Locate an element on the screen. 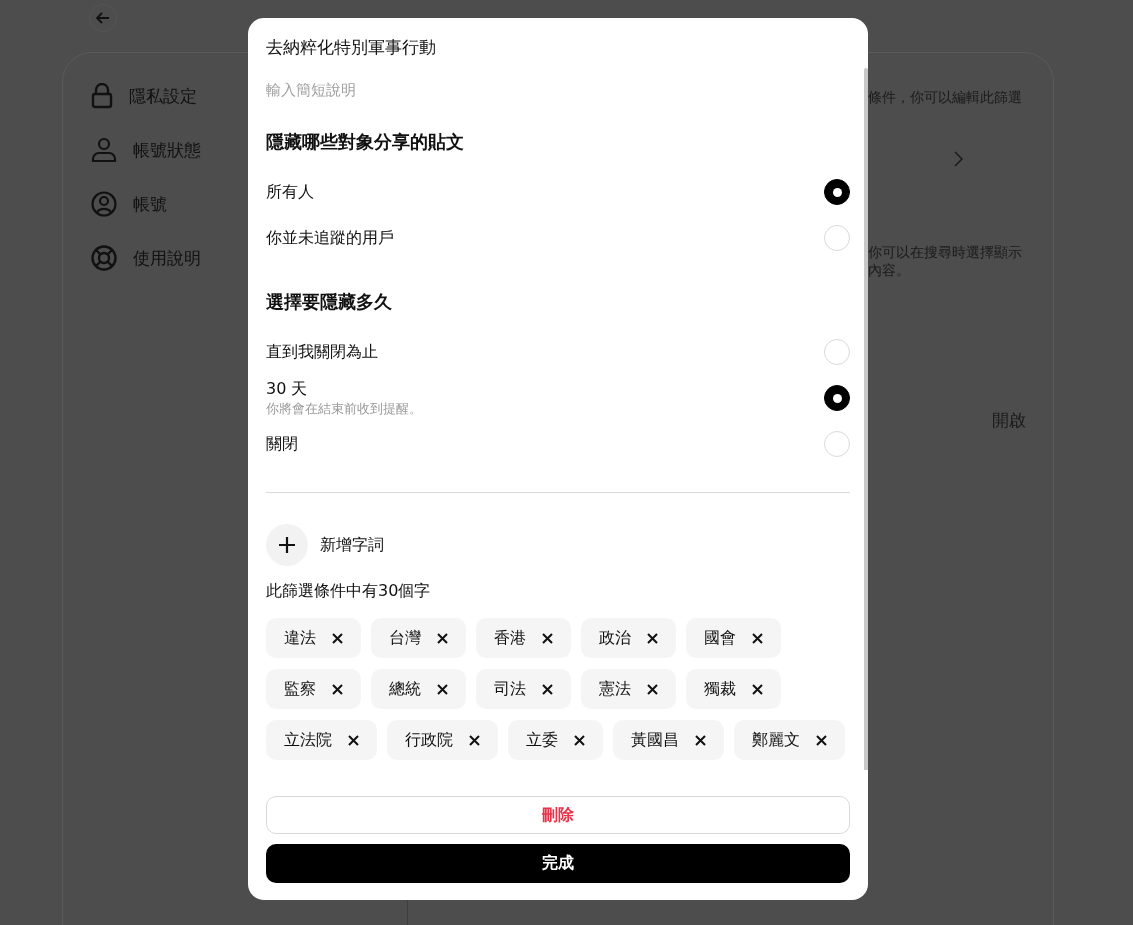 The height and width of the screenshot is (925, 1133). word-count: 此篩選條件中有30個字 is located at coordinates (349, 591).